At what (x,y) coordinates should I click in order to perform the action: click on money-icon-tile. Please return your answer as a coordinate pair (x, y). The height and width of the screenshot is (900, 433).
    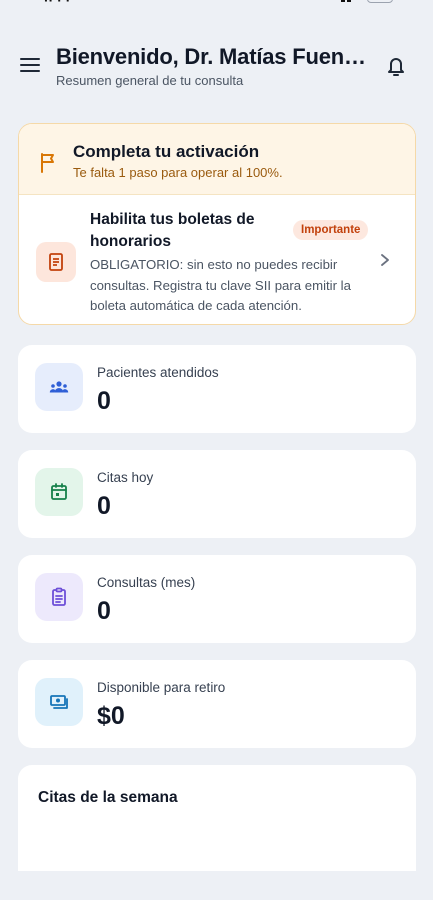
    Looking at the image, I should click on (59, 702).